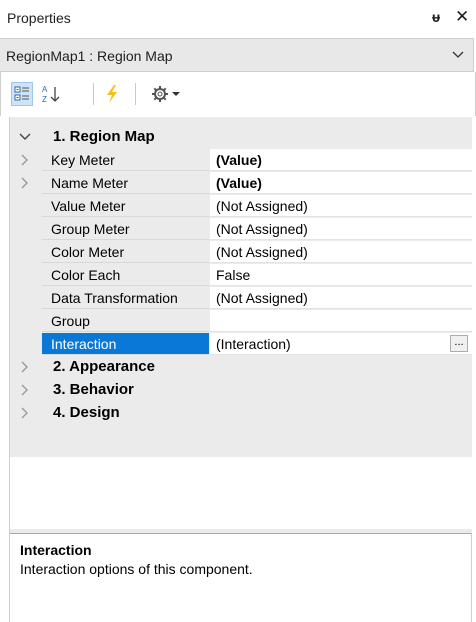  Describe the element at coordinates (125, 160) in the screenshot. I see `property-name: Key Meter` at that location.